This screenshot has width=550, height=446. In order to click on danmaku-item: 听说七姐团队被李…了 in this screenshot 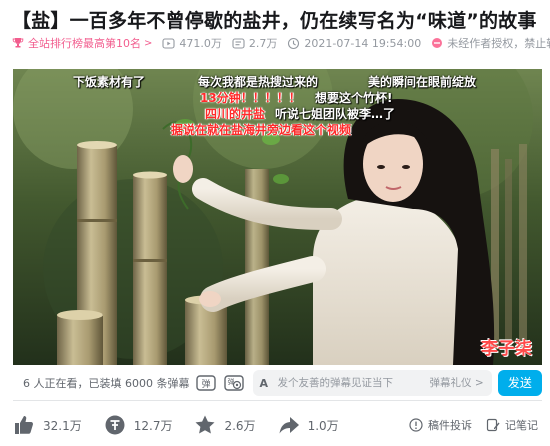, I will do `click(335, 114)`.